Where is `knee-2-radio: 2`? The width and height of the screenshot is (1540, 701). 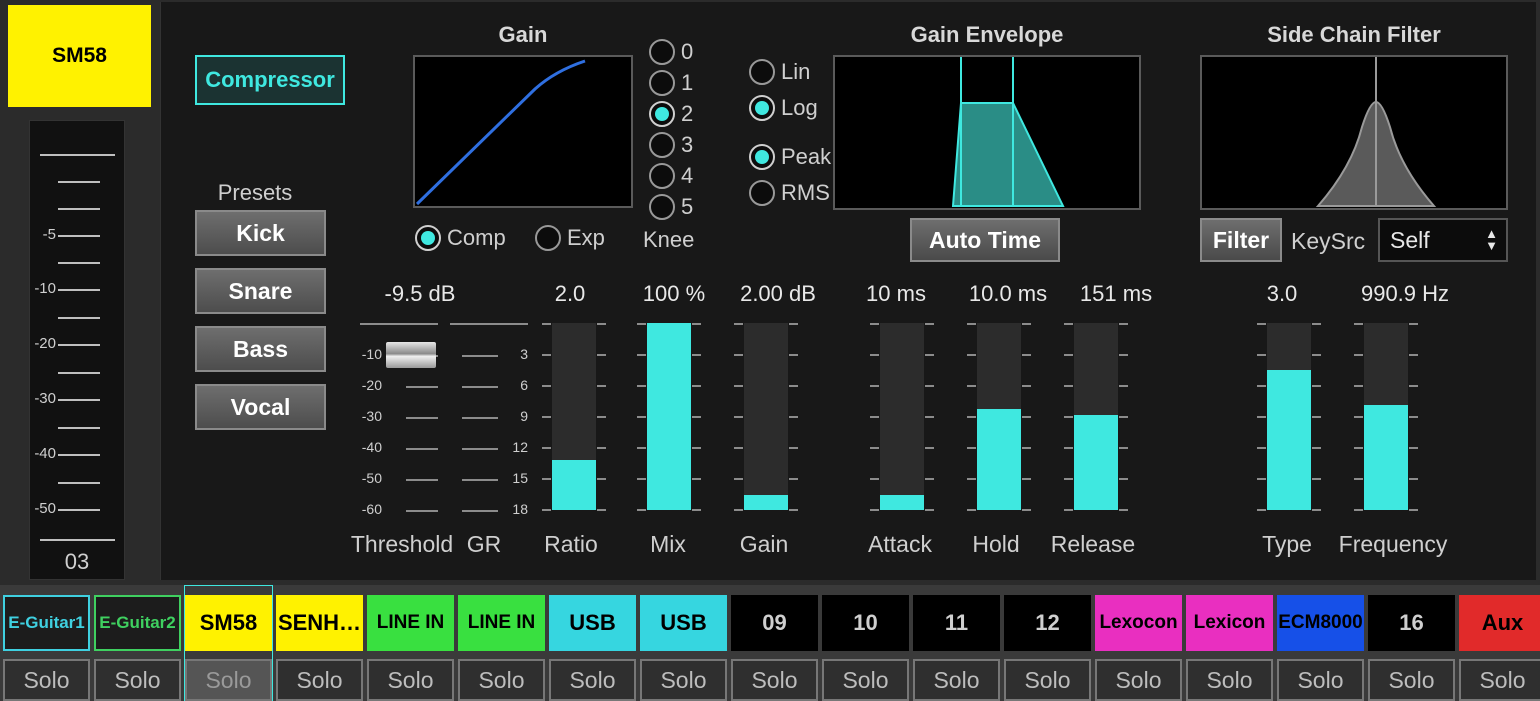
knee-2-radio: 2 is located at coordinates (671, 114).